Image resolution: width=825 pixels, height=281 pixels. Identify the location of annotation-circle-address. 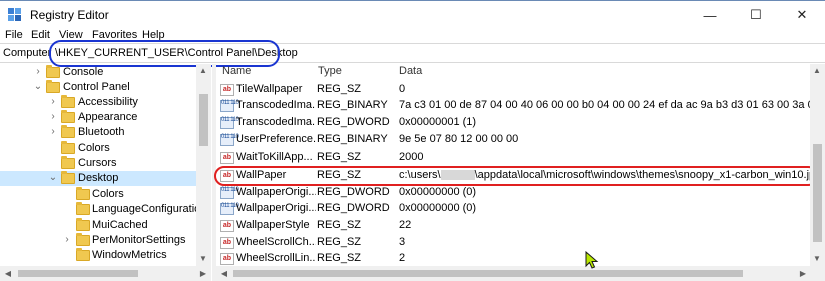
(164, 53).